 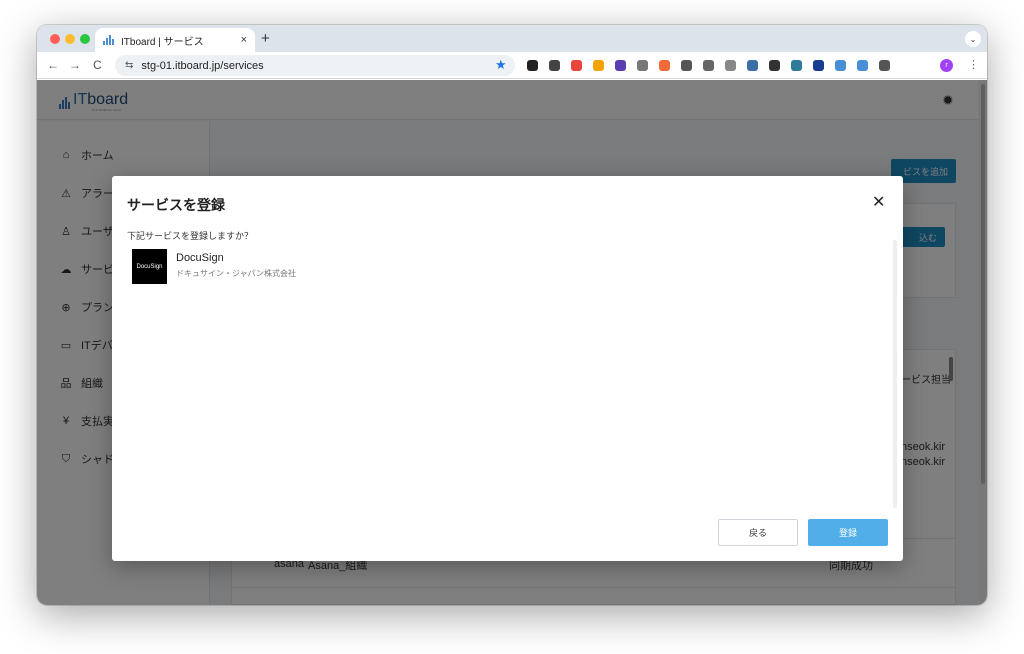 I want to click on url-text: stg-01.itboard.jp/services, so click(x=202, y=65).